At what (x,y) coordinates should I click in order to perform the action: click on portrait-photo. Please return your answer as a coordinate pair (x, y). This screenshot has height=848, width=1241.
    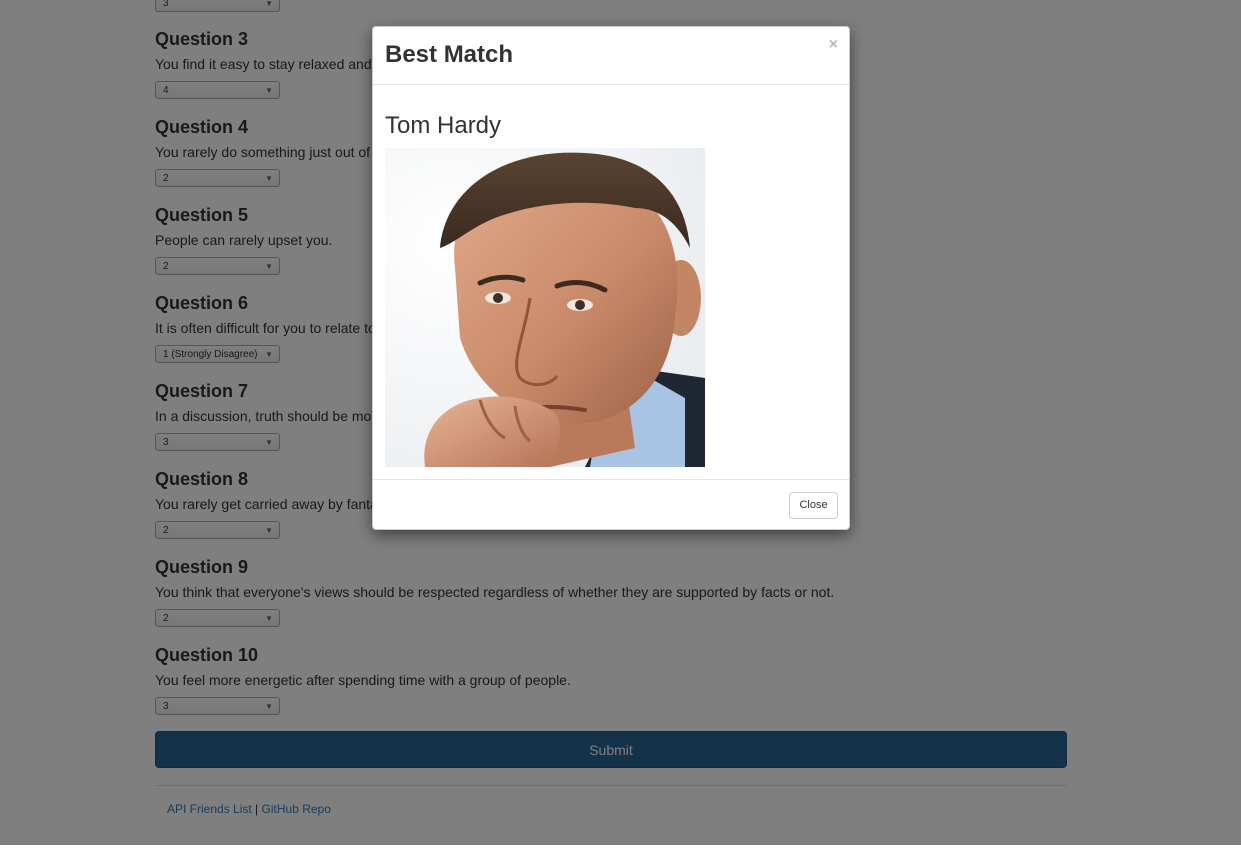
    Looking at the image, I should click on (545, 307).